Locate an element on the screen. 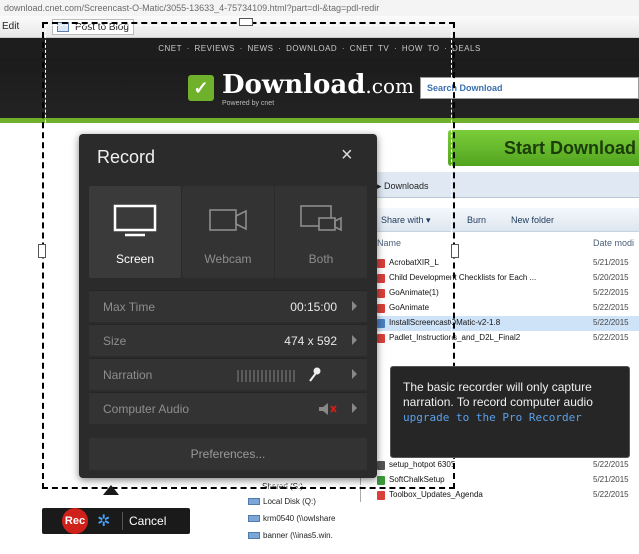 The image size is (639, 554). bar-pointer is located at coordinates (111, 490).